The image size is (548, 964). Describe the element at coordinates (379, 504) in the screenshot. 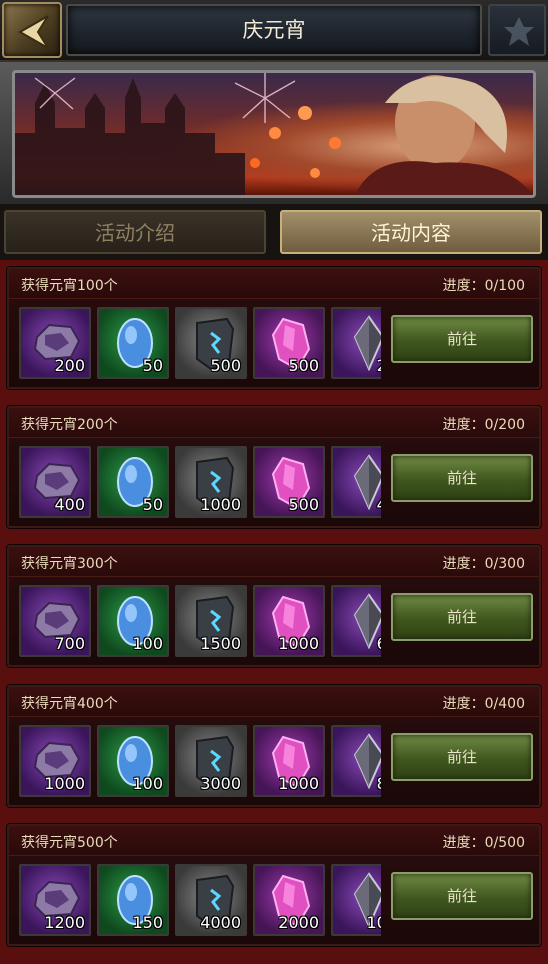

I see `reward-item-quantity: 40` at that location.